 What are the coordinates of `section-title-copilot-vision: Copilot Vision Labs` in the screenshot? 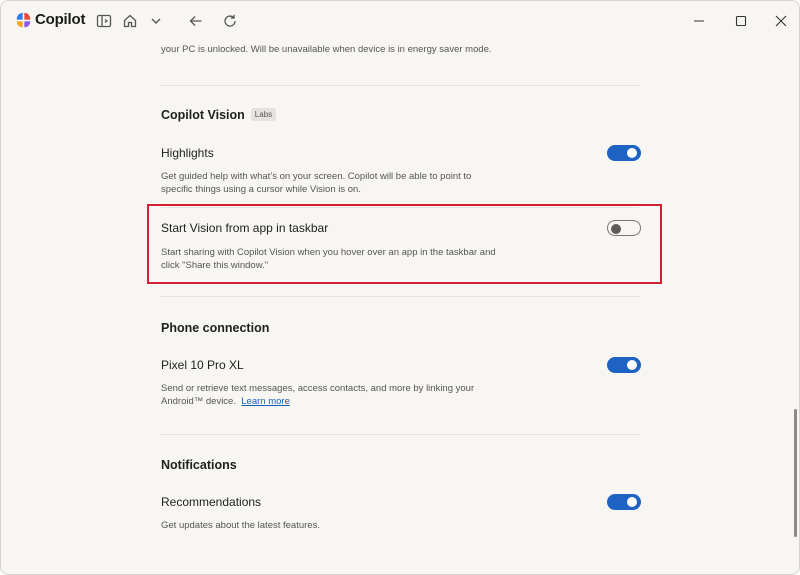 It's located at (219, 115).